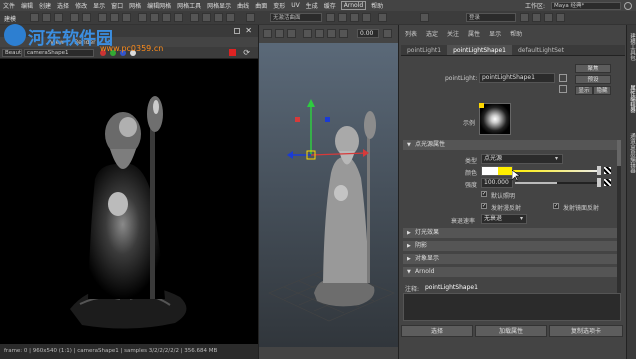  What do you see at coordinates (511, 331) in the screenshot?
I see `load-attributes-button: 加载属性` at bounding box center [511, 331].